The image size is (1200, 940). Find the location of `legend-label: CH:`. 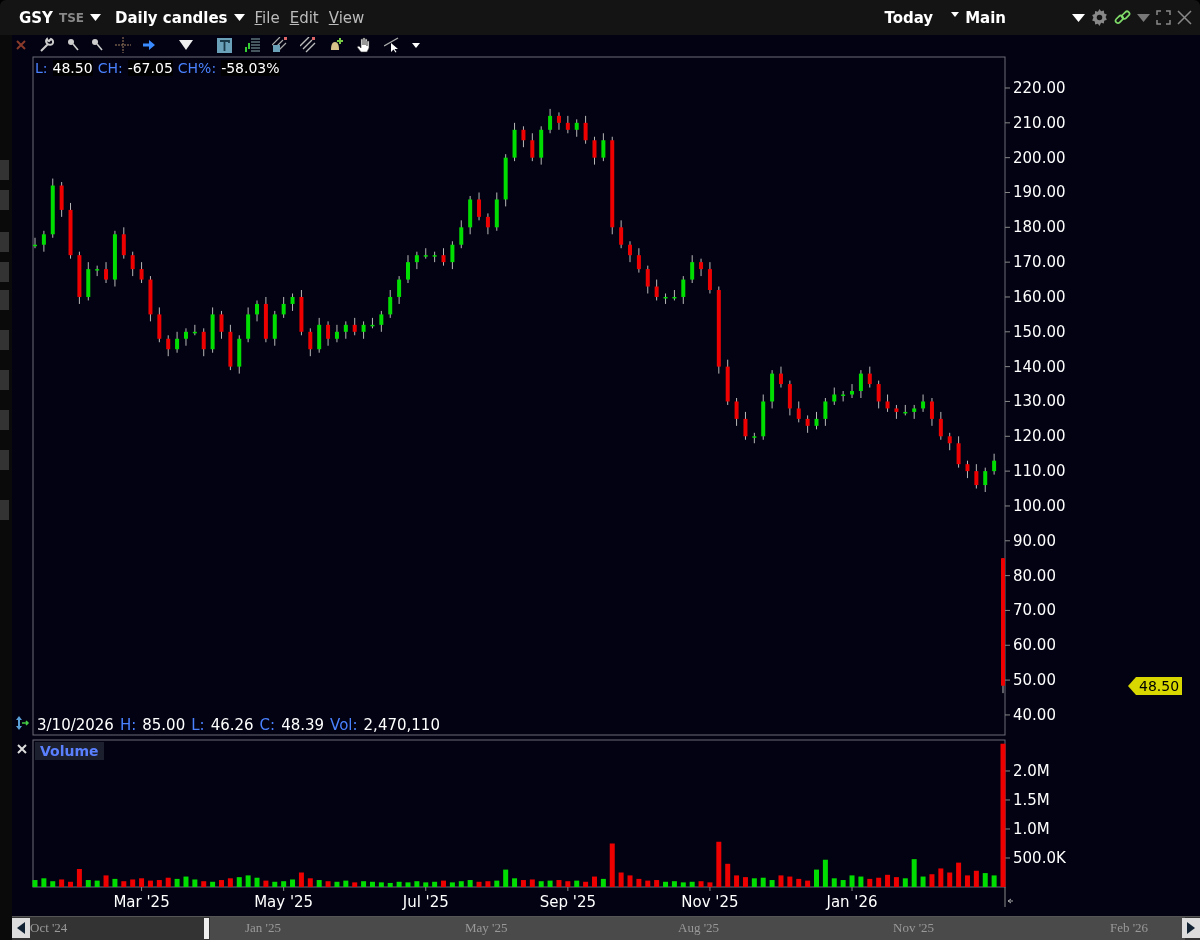

legend-label: CH: is located at coordinates (110, 68).